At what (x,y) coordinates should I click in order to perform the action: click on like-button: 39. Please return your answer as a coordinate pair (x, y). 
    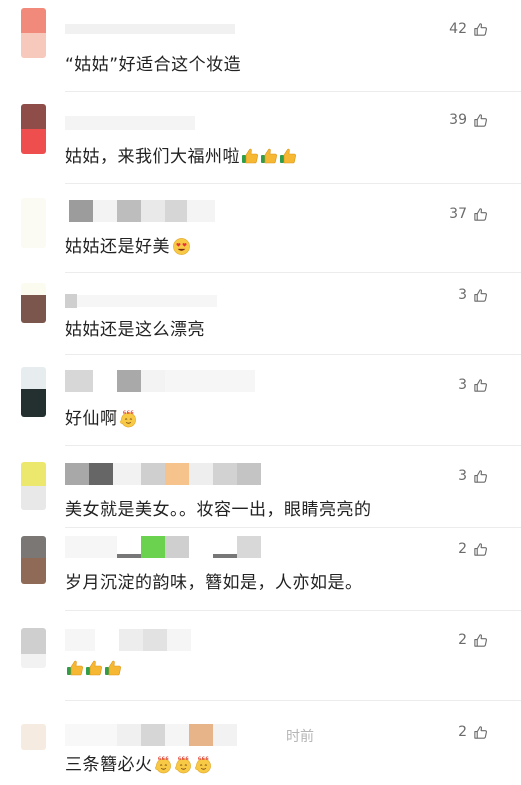
    Looking at the image, I should click on (468, 120).